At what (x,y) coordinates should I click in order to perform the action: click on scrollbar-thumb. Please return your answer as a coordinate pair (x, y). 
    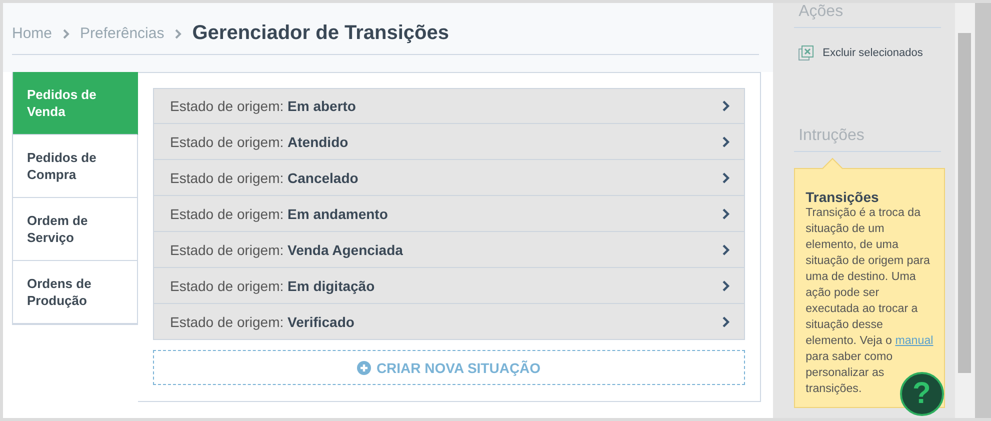
    Looking at the image, I should click on (965, 203).